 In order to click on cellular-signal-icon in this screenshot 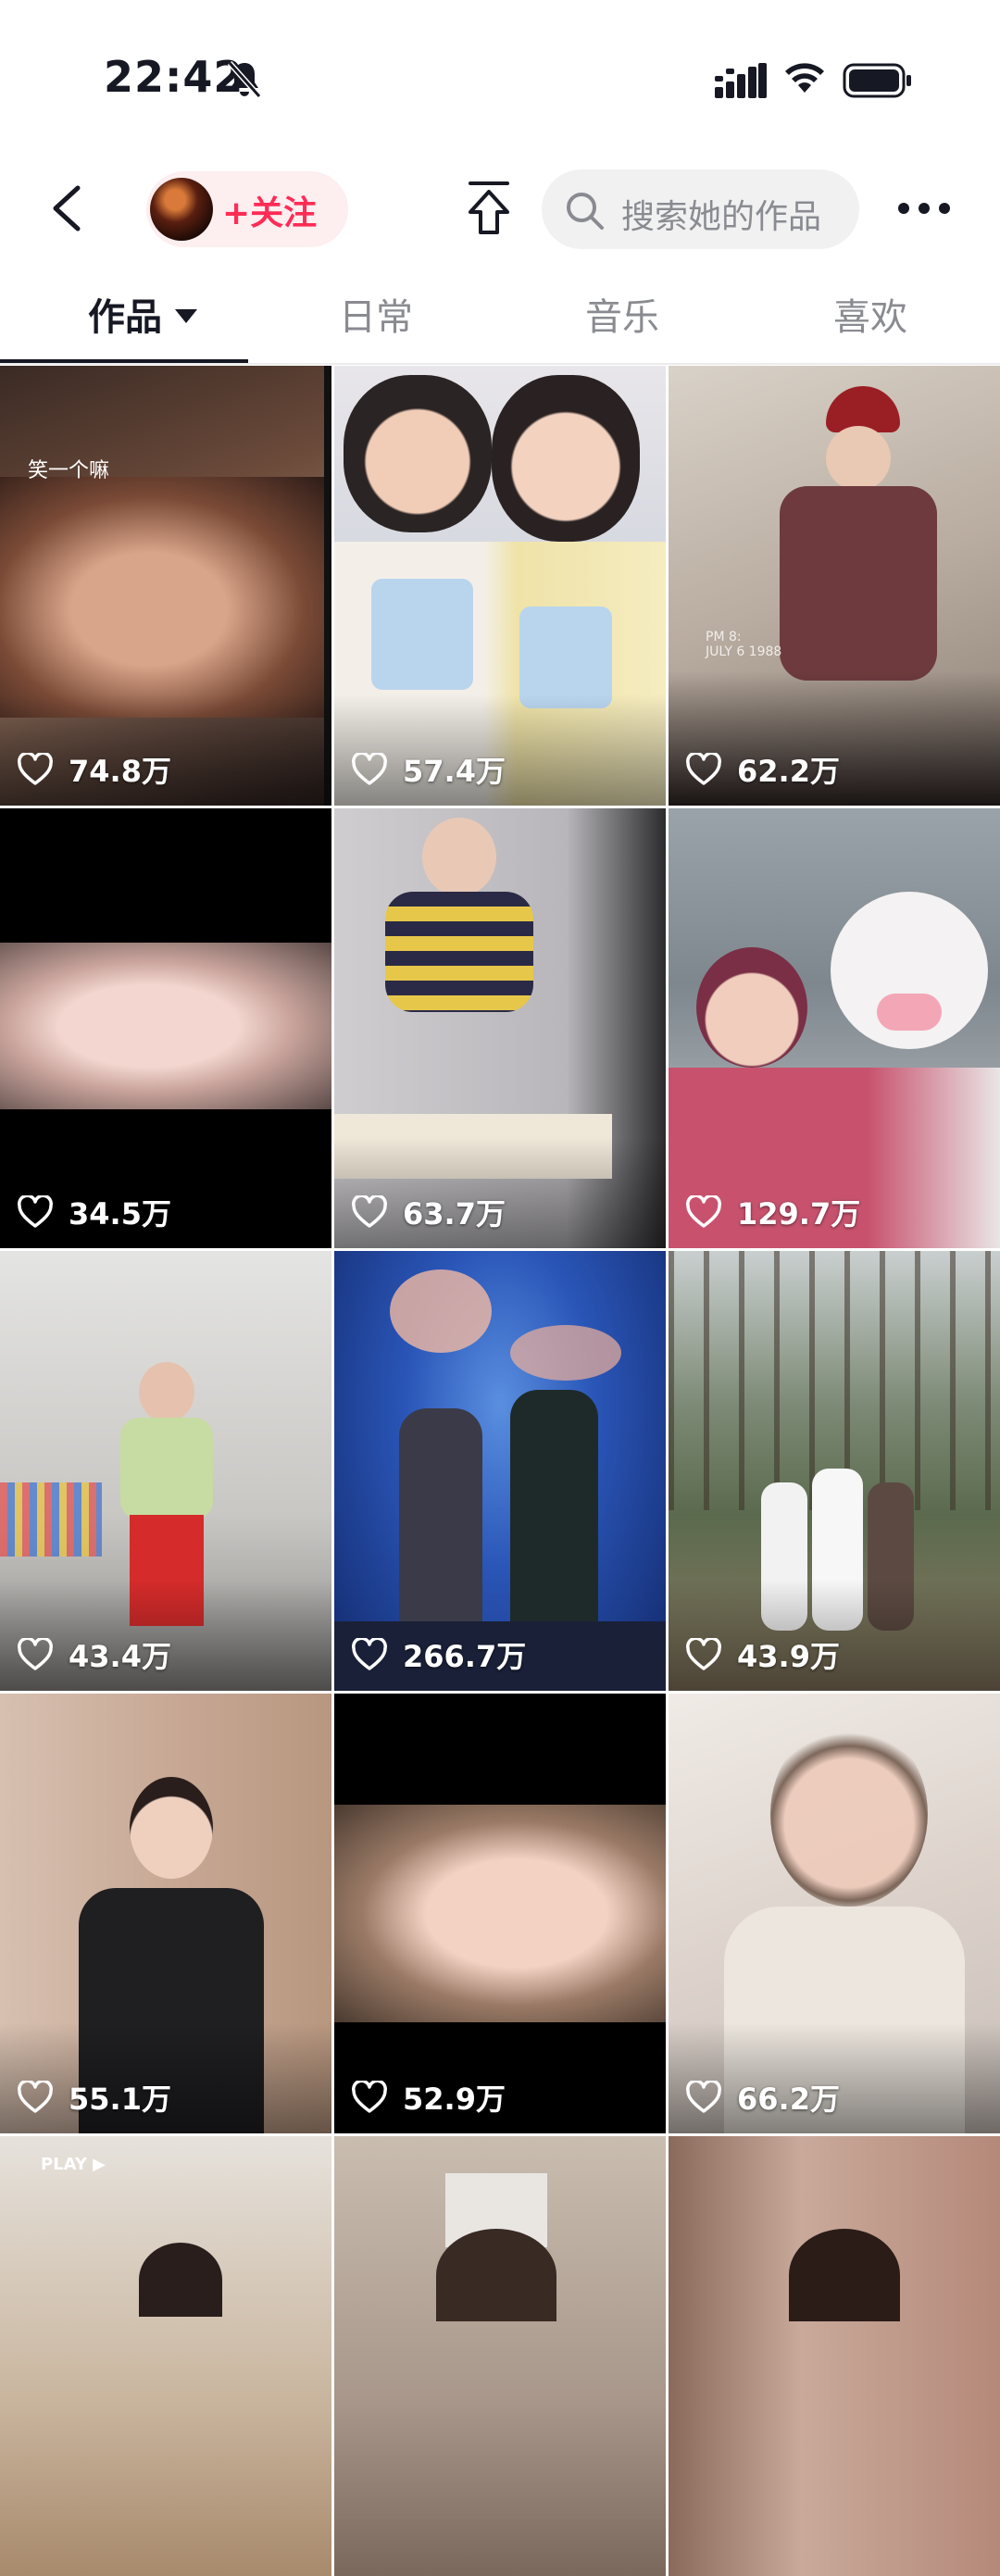, I will do `click(741, 80)`.